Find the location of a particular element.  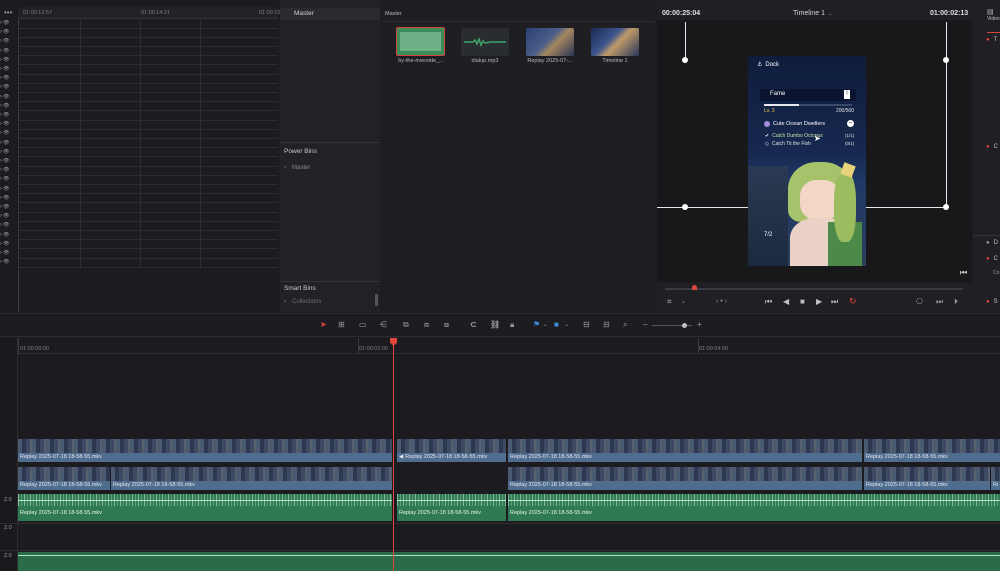

inspector-row: ● D is located at coordinates (992, 243).